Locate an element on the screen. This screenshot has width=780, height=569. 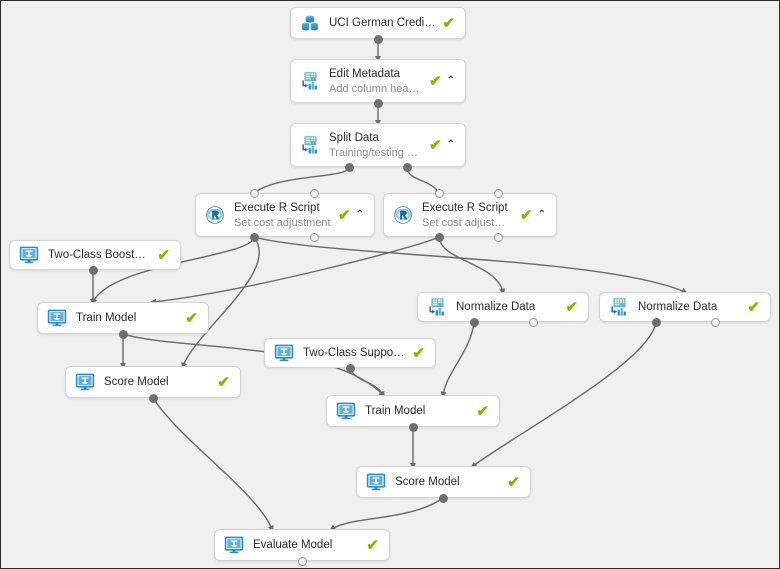
node-edit-metadata: Edit MetadataAdd column headings✔⌃ is located at coordinates (378, 81).